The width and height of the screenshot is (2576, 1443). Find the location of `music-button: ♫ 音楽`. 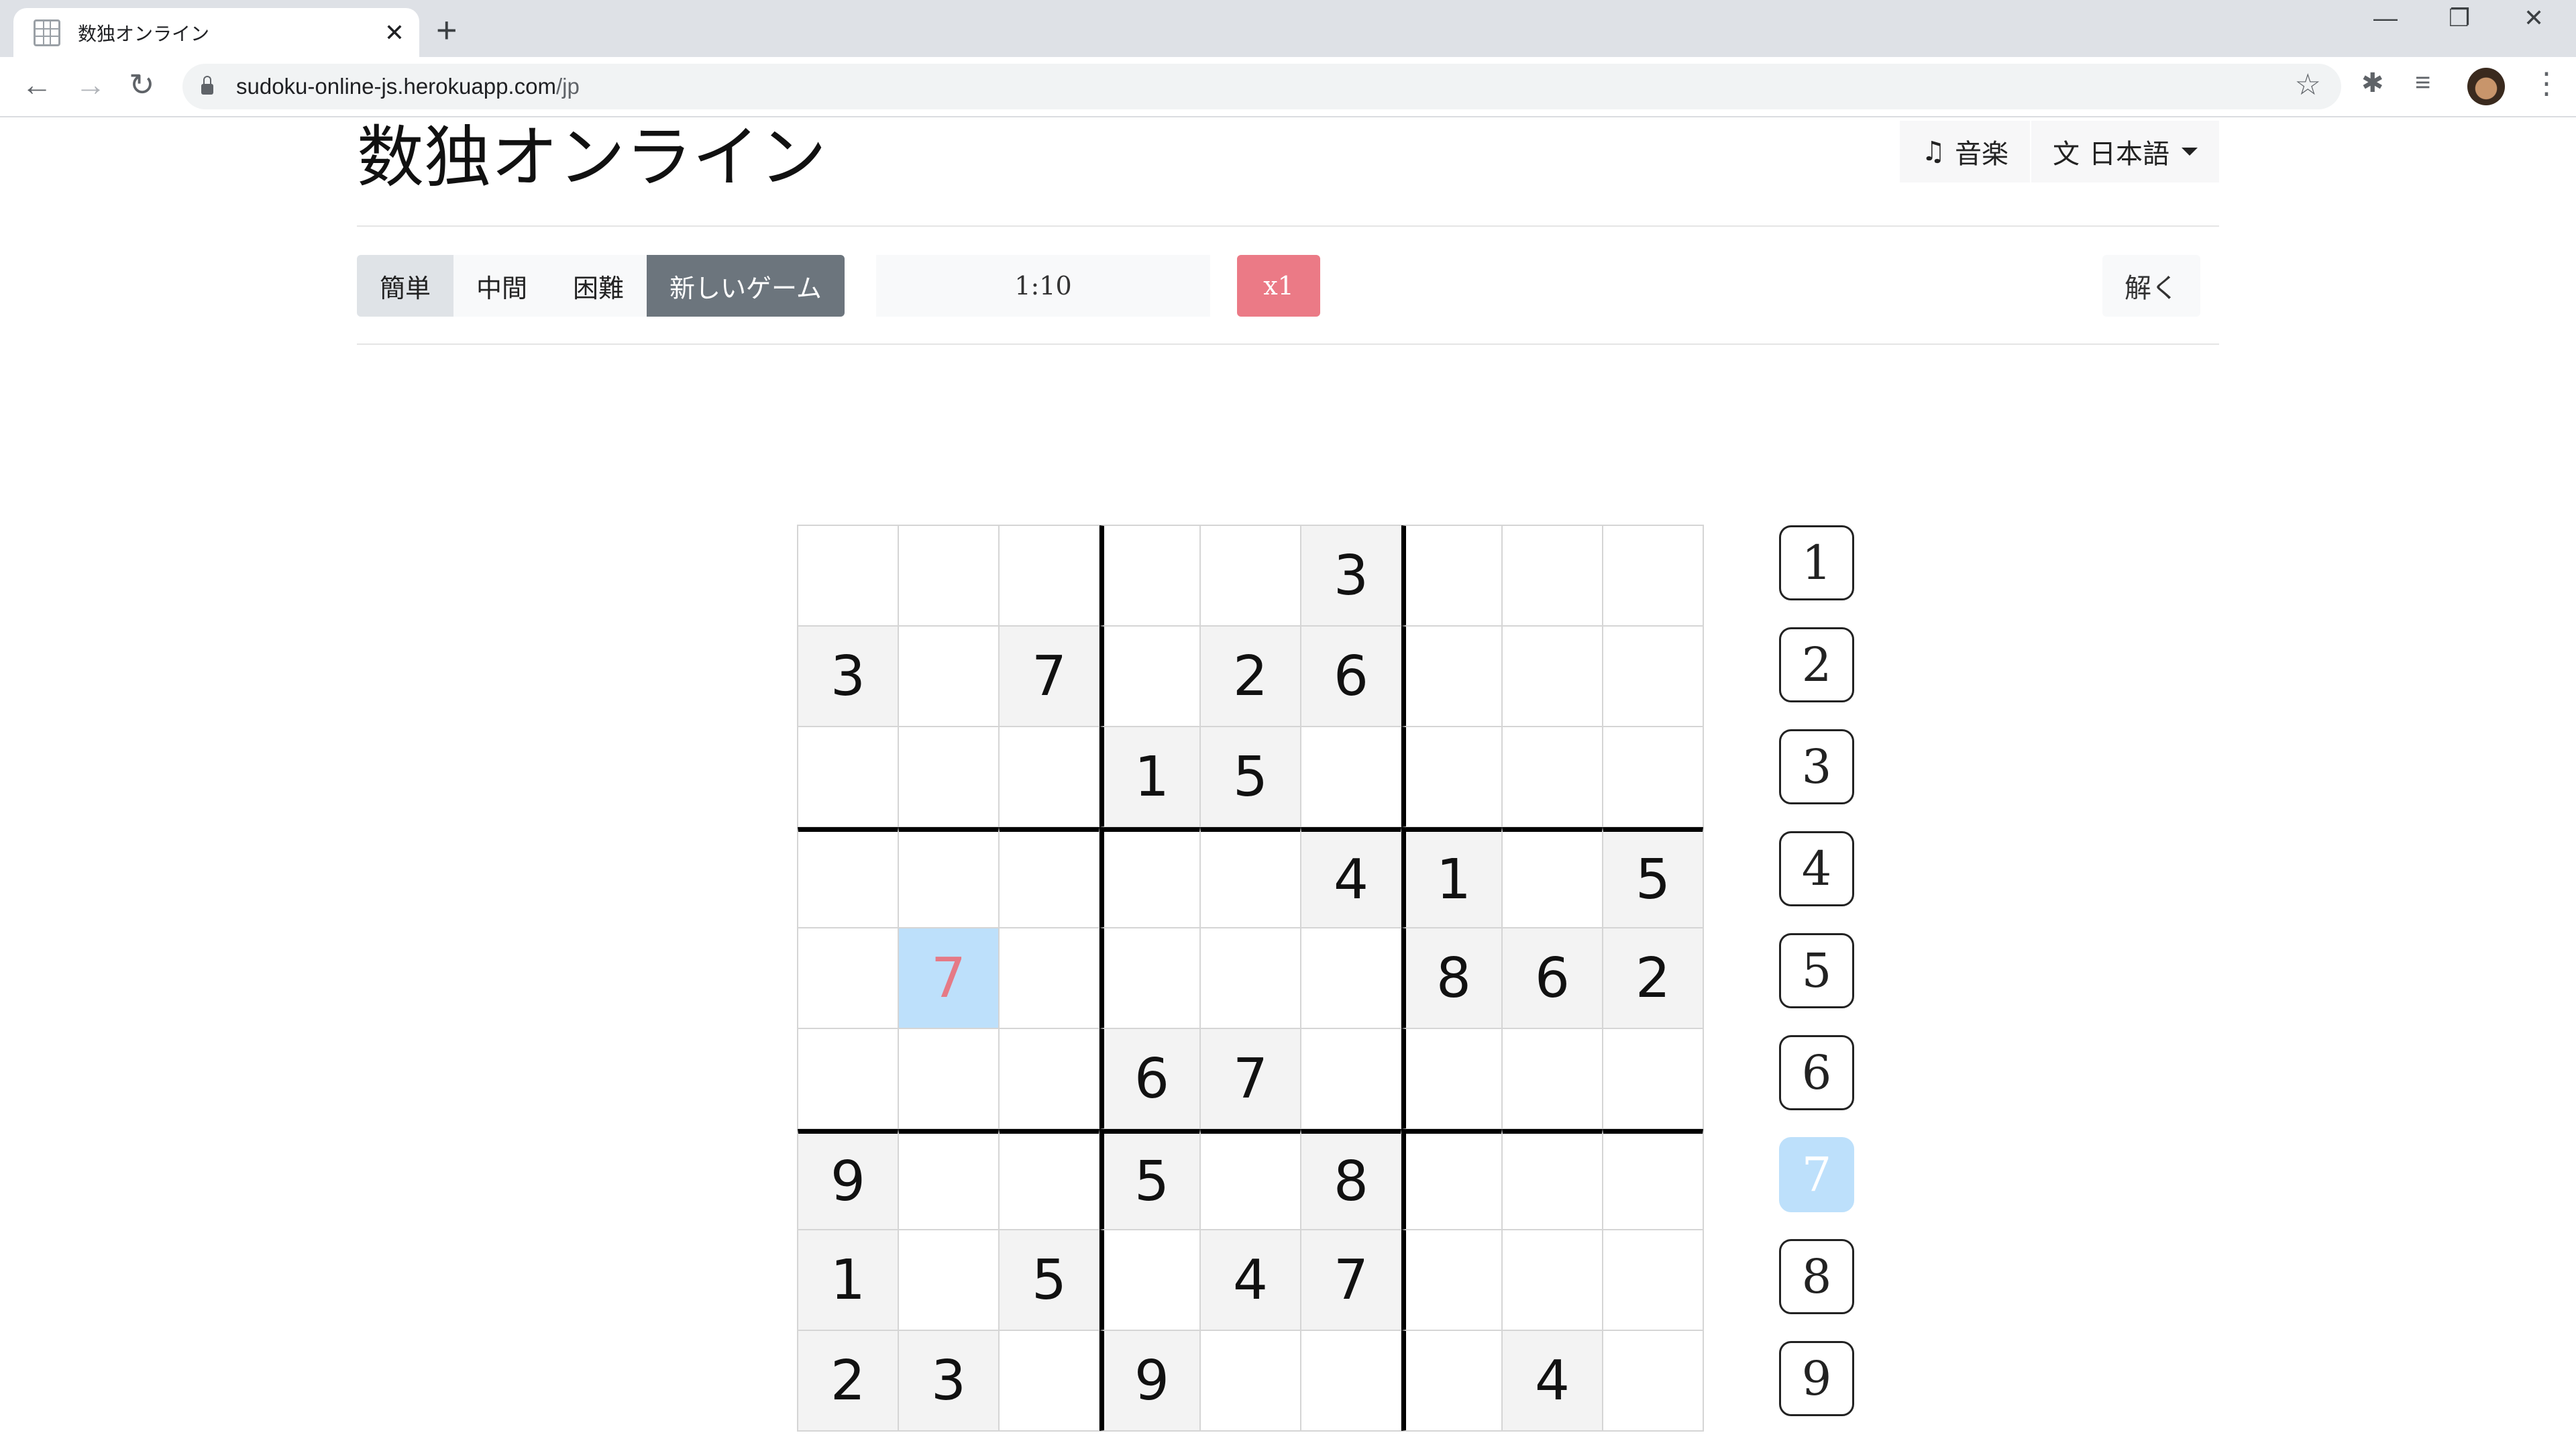

music-button: ♫ 音楽 is located at coordinates (1965, 151).